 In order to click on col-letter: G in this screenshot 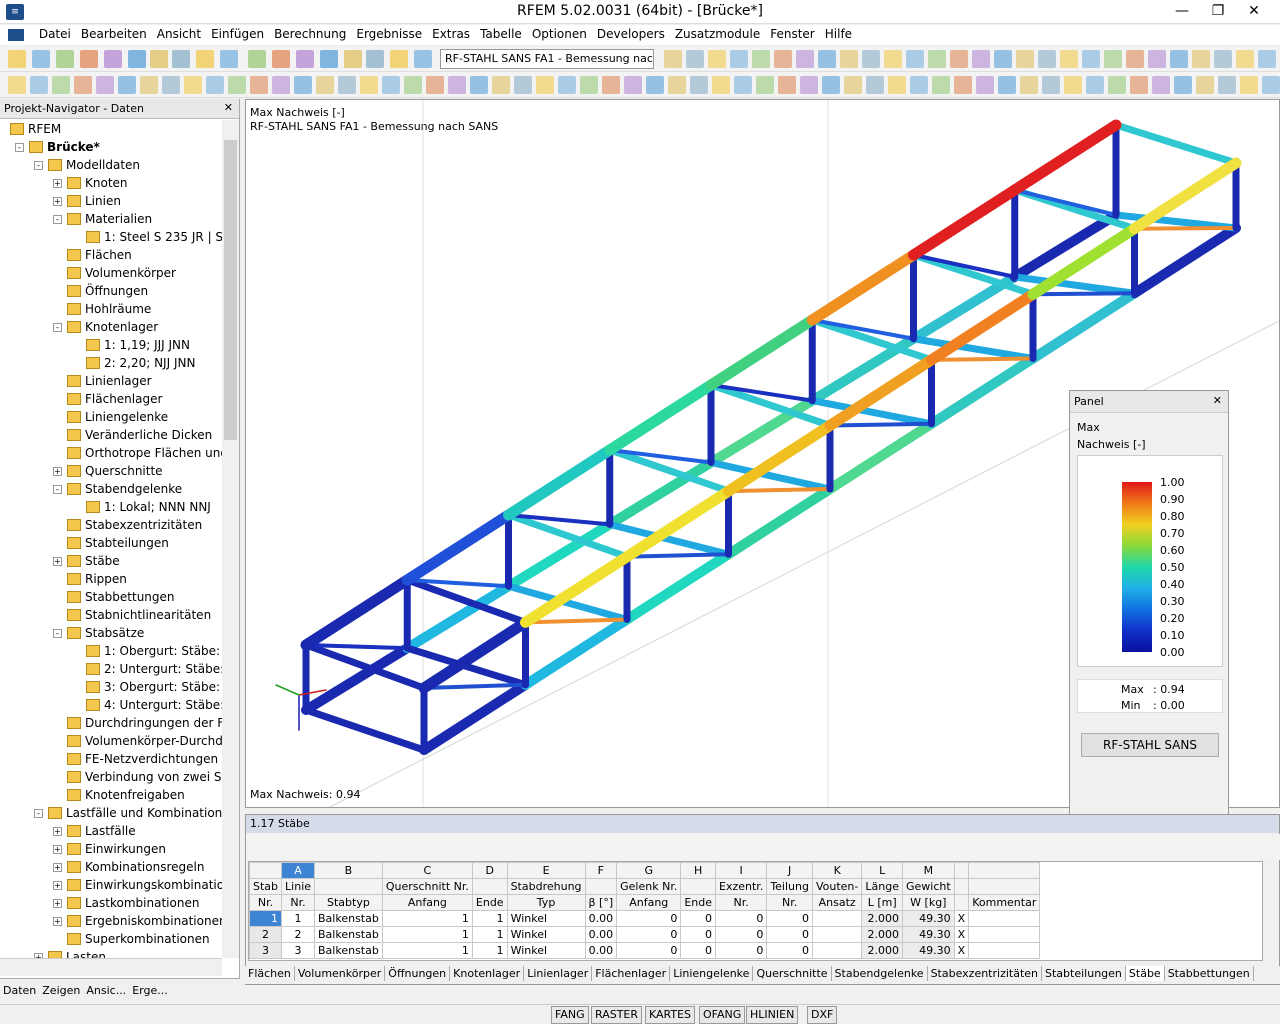, I will do `click(649, 870)`.